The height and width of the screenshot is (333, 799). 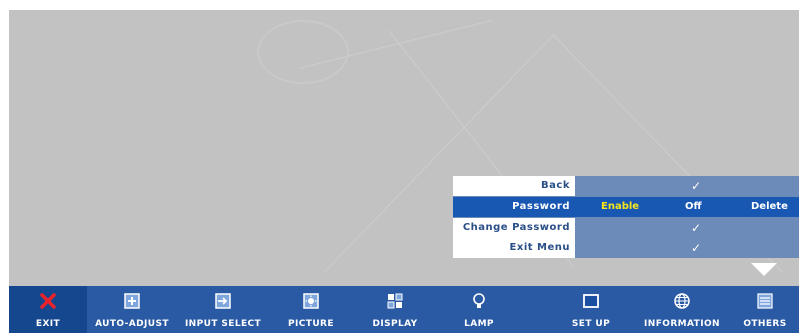 What do you see at coordinates (395, 324) in the screenshot?
I see `toolbar-label: DISPLAY` at bounding box center [395, 324].